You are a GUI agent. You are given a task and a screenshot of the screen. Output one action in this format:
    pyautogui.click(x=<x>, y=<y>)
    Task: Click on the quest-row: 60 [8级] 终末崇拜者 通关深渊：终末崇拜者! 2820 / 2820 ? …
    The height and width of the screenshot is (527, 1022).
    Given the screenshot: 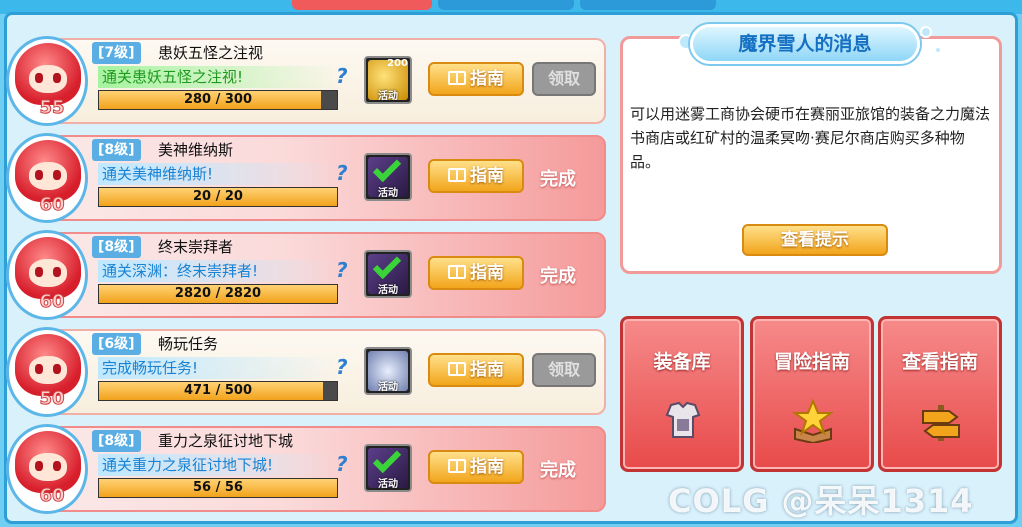 What is the action you would take?
    pyautogui.click(x=306, y=275)
    